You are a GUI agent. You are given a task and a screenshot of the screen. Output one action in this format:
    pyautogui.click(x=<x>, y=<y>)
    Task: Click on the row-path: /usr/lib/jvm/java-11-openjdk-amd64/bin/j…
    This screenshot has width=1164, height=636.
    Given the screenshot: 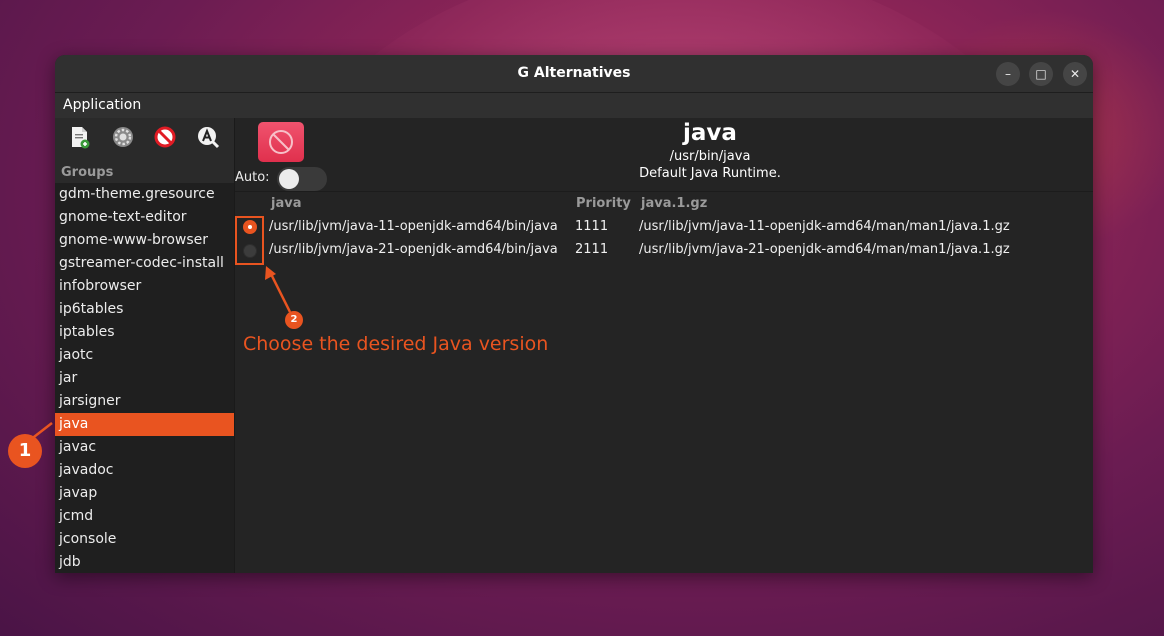 What is the action you would take?
    pyautogui.click(x=413, y=226)
    